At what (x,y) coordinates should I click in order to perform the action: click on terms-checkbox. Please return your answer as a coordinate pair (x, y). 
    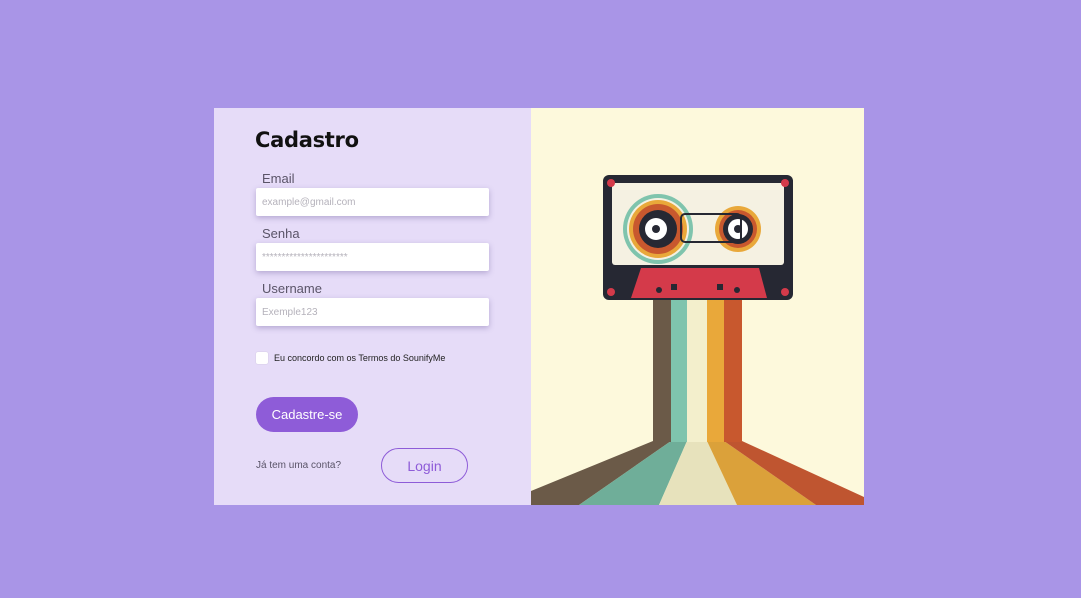
    Looking at the image, I should click on (262, 358).